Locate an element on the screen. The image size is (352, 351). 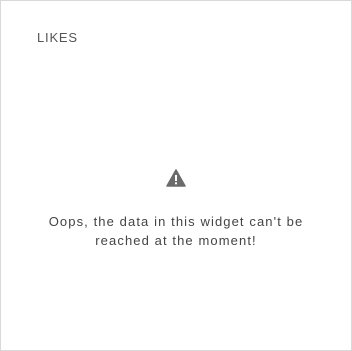
warning-icon is located at coordinates (176, 178).